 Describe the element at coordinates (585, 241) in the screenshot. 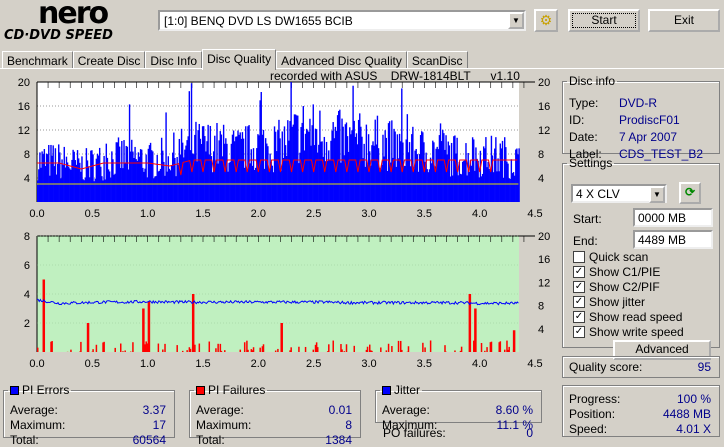

I see `end-label: End:` at that location.